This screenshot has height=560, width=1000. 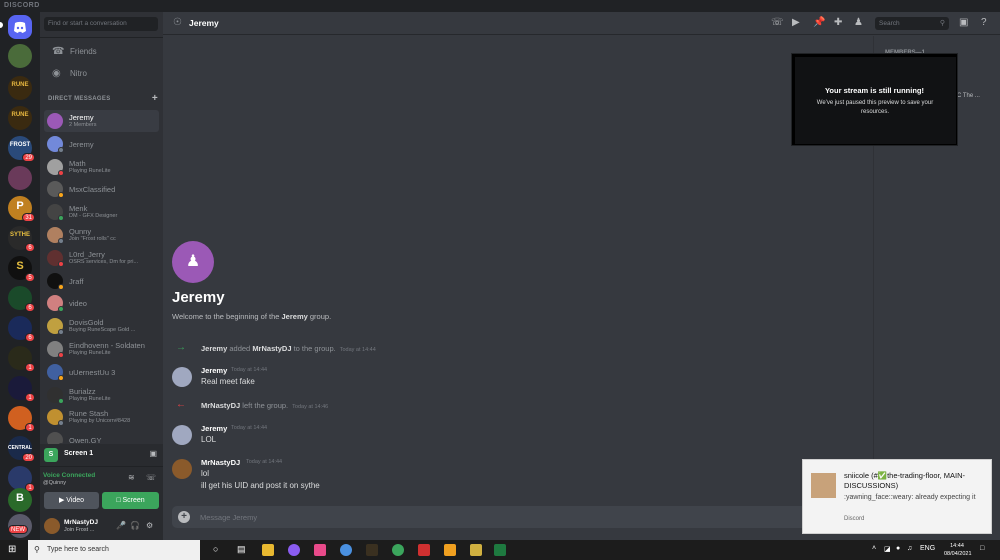 I want to click on help-icon: ?, so click(x=984, y=22).